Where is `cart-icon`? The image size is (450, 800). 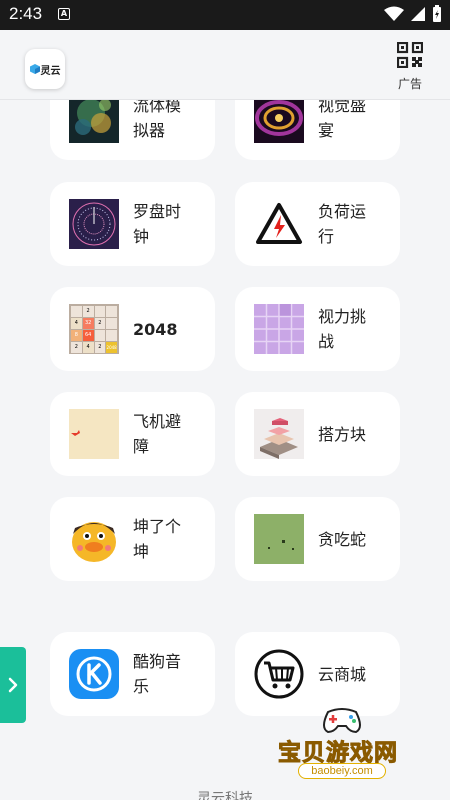
cart-icon is located at coordinates (279, 674).